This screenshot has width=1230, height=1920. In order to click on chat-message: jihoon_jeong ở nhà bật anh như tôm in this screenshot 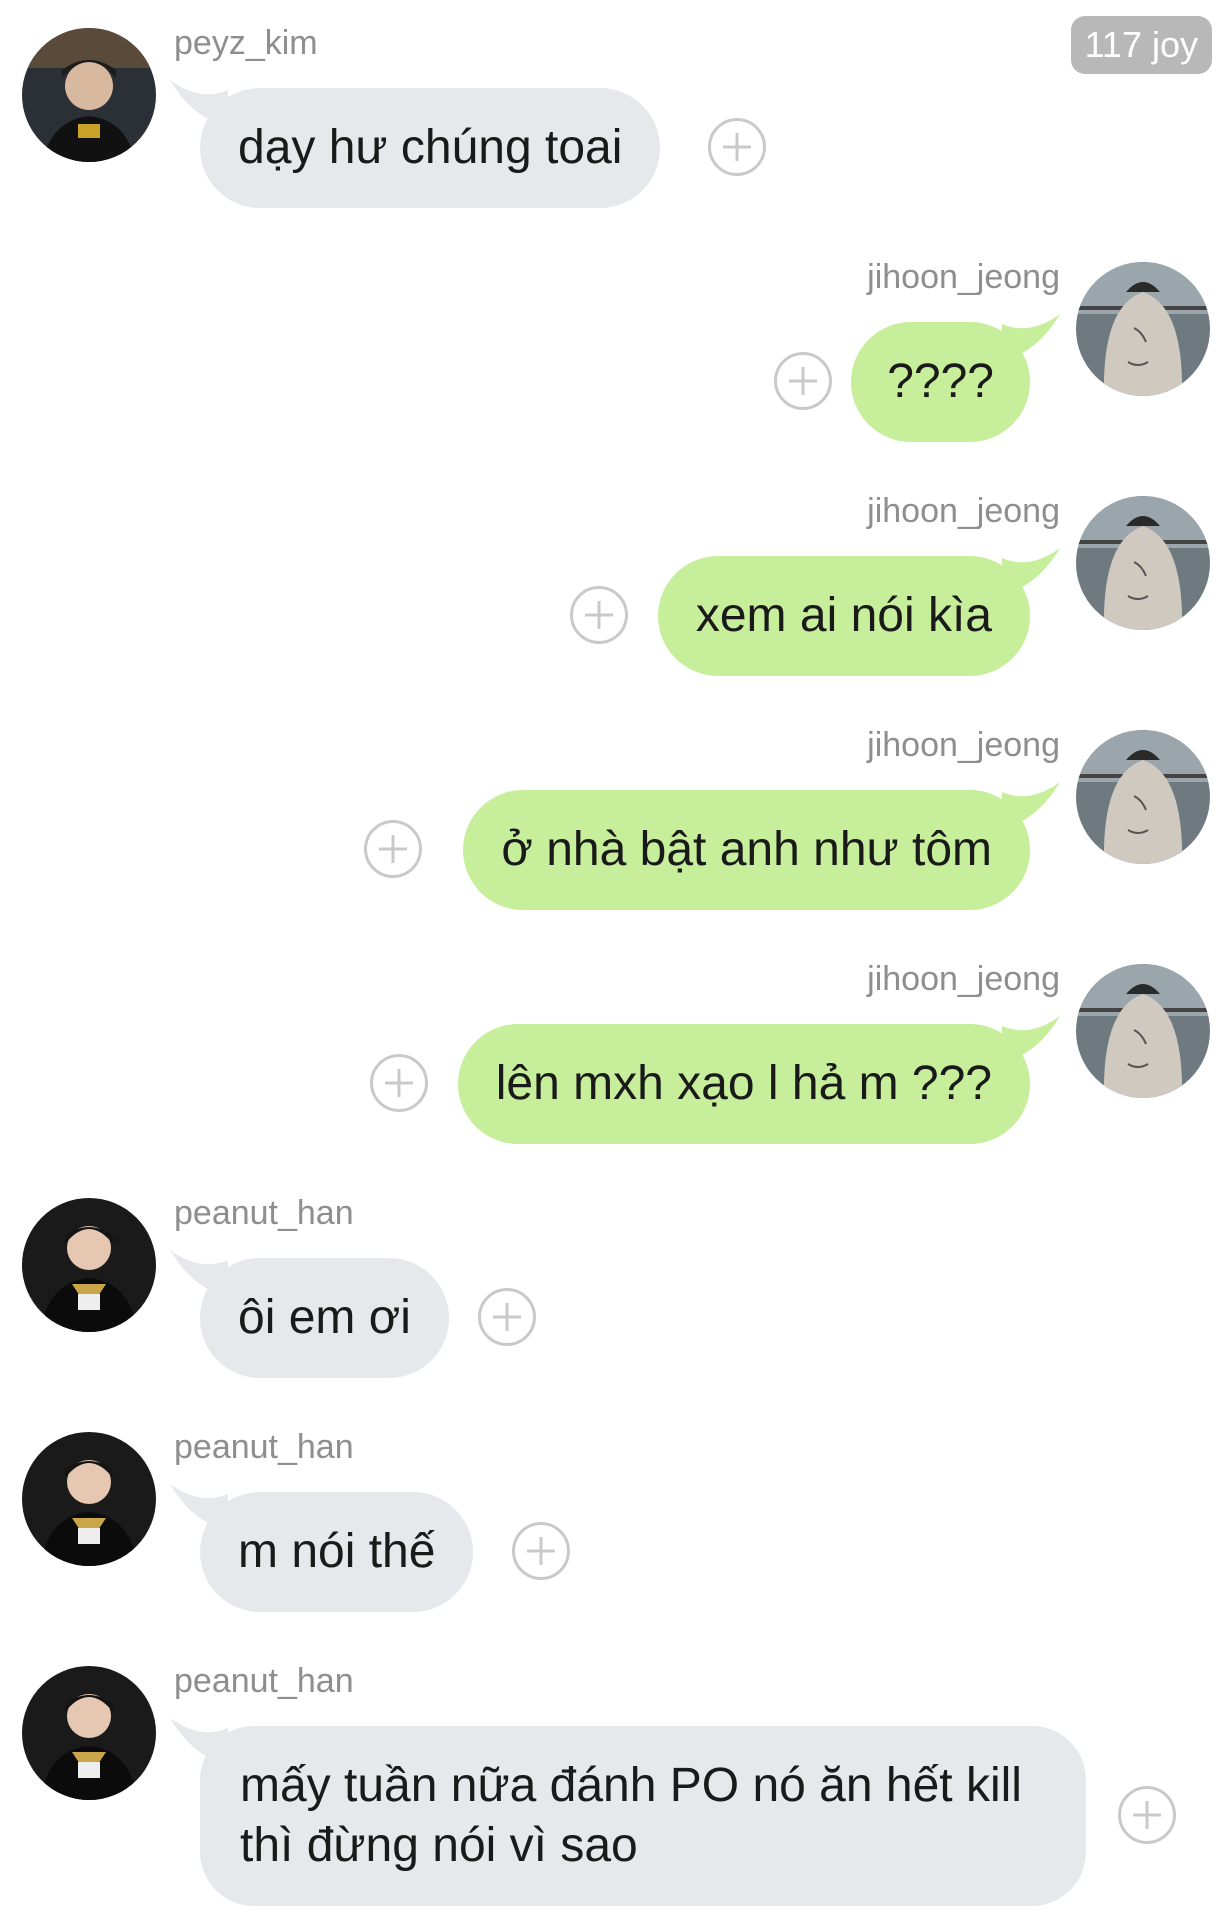, I will do `click(615, 838)`.